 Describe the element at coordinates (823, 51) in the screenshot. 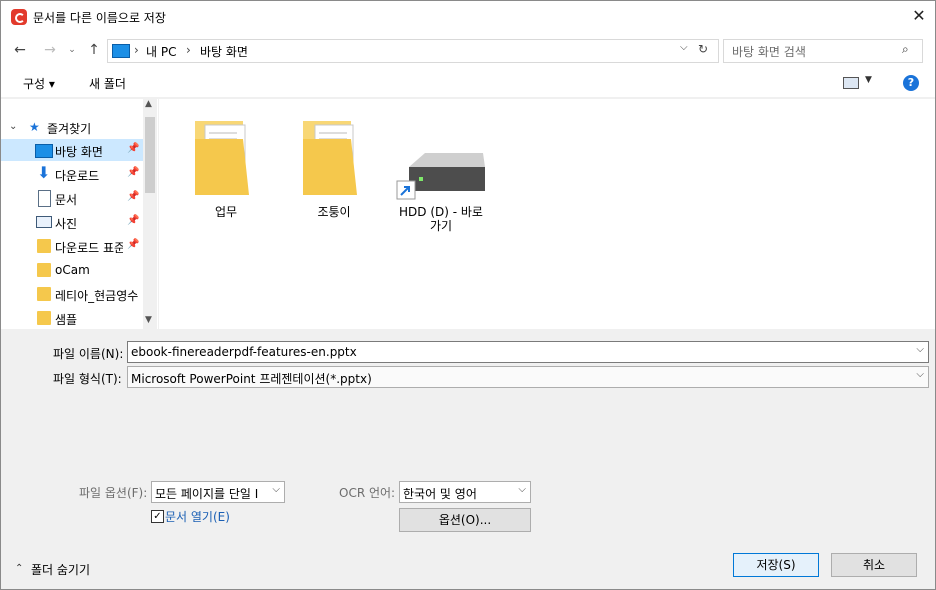

I see `search-box: 바탕 화면 검색 ⌕` at that location.